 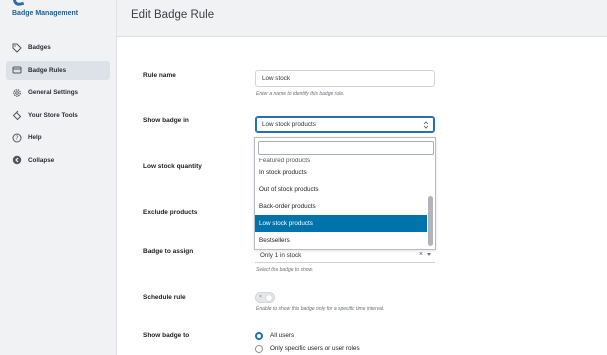 I want to click on page-title: Edit Badge Rule, so click(x=173, y=15).